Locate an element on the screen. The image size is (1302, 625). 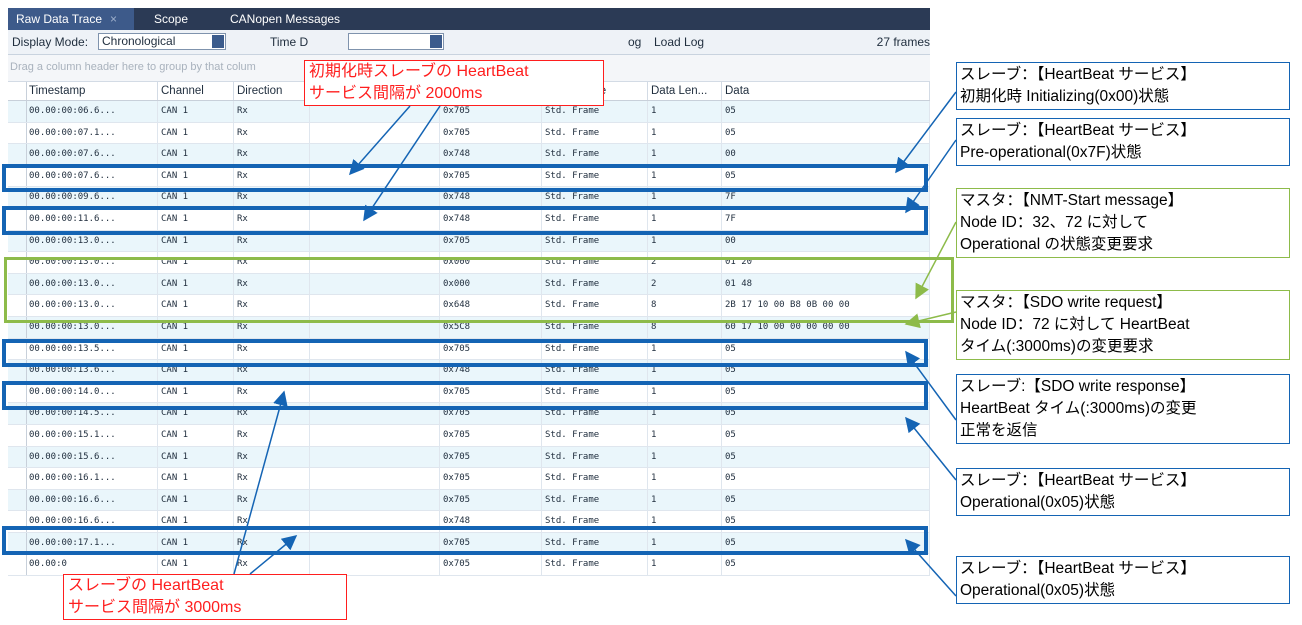
display-mode-label: Display Mode: is located at coordinates (50, 42).